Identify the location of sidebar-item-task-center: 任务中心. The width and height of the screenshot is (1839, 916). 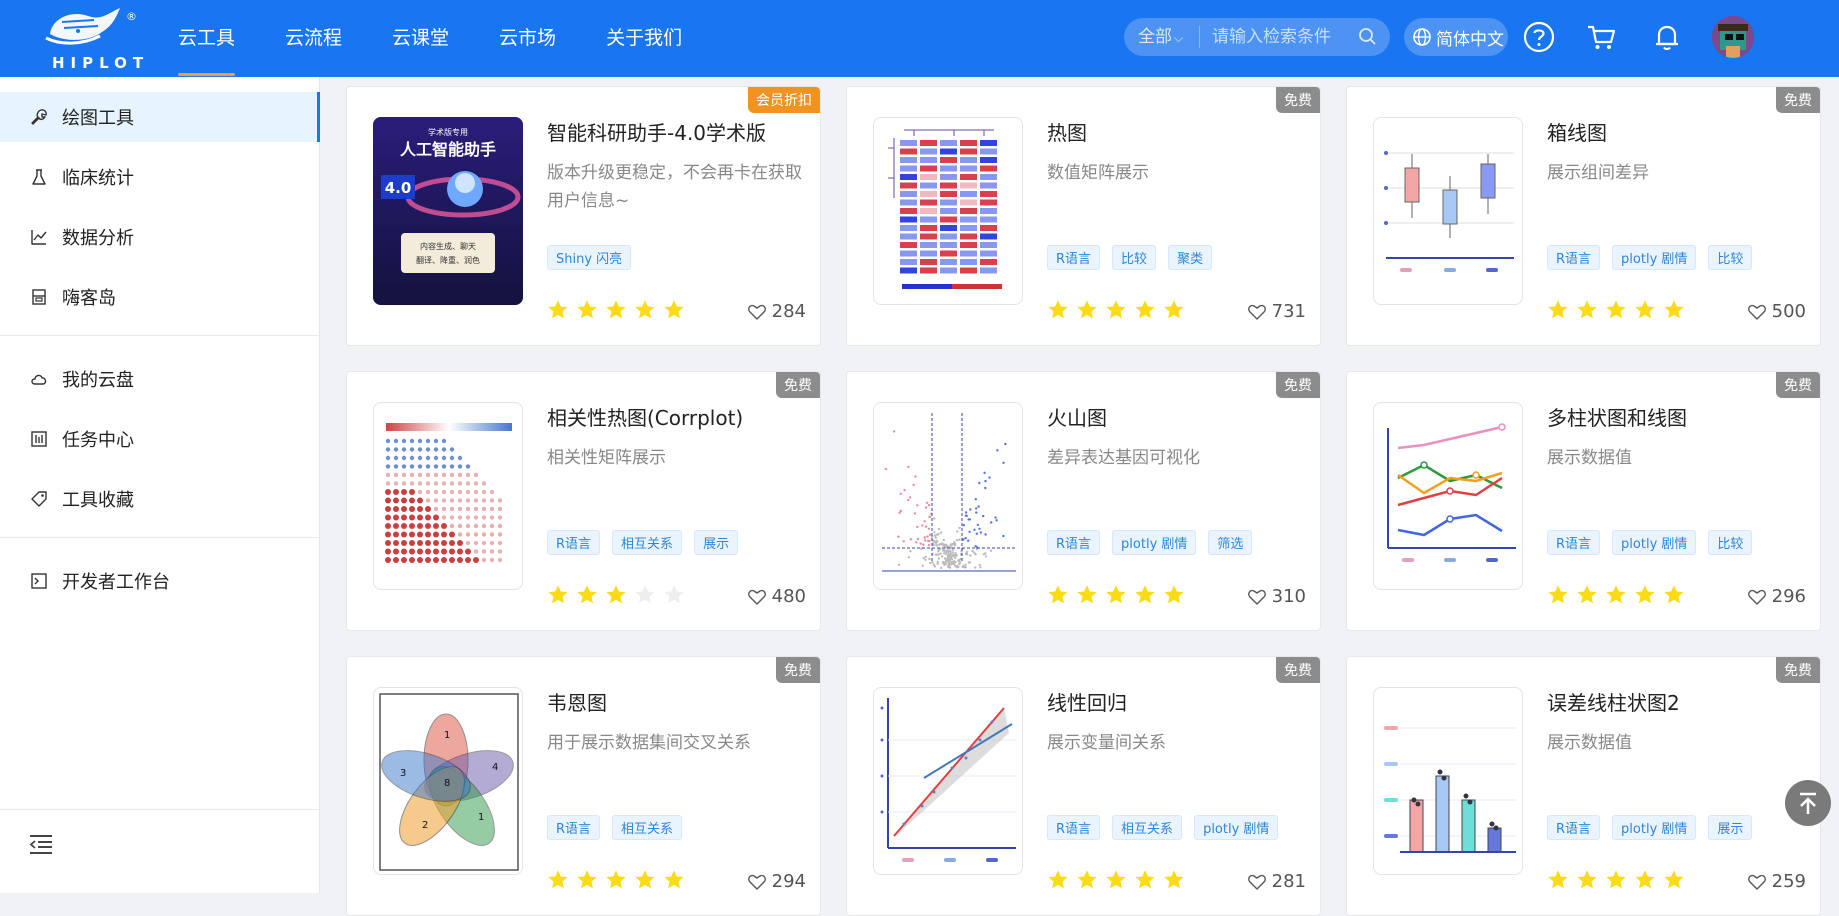
(160, 439).